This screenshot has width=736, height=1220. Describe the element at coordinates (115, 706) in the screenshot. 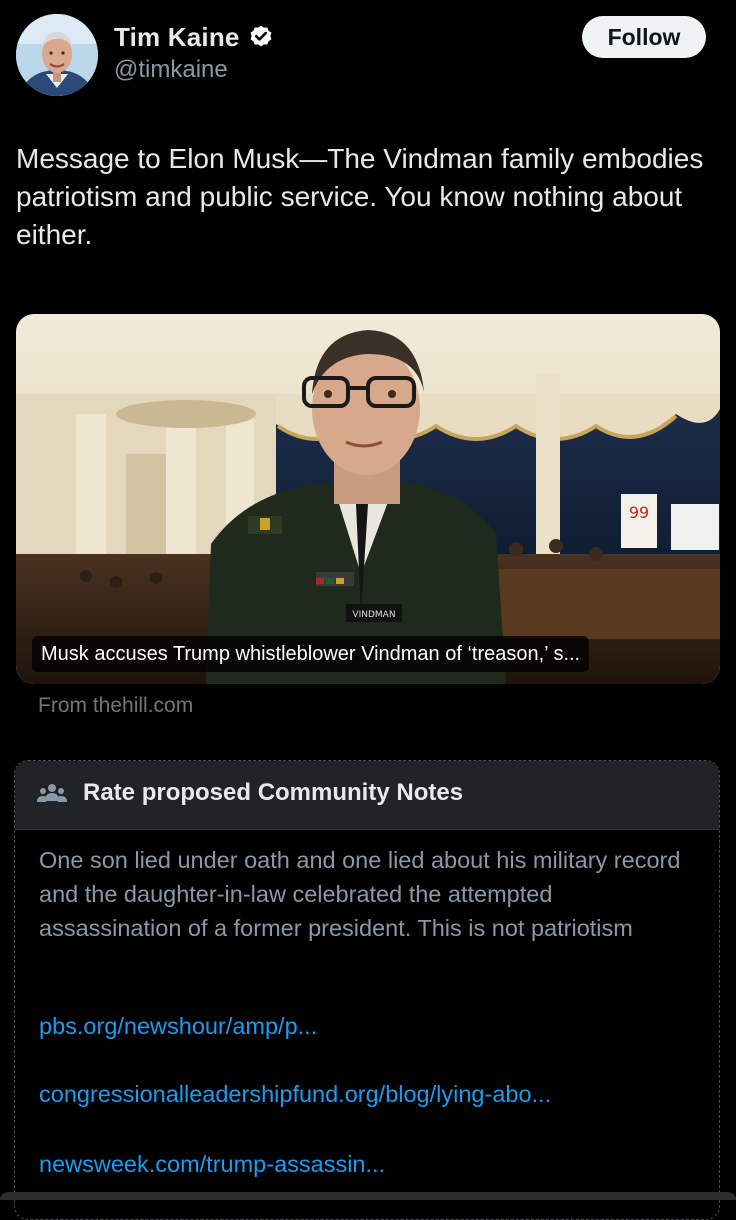

I see `link-card-source: From thehill.com` at that location.